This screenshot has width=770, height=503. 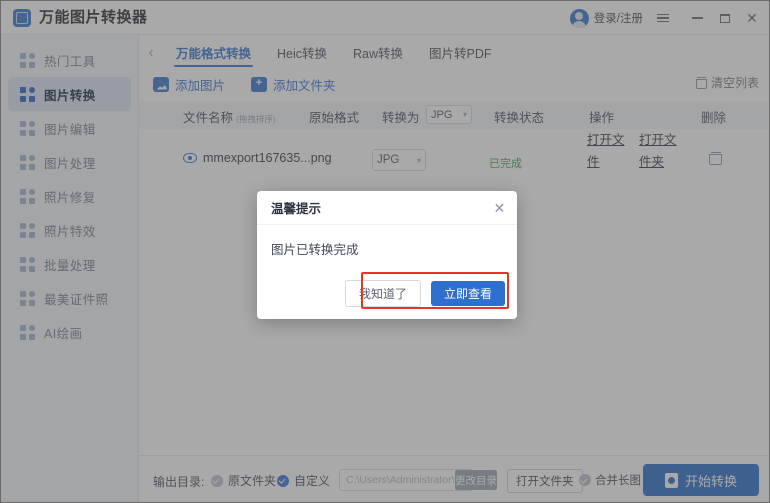 I want to click on sidebar-item-label: 图片转换, so click(x=70, y=95).